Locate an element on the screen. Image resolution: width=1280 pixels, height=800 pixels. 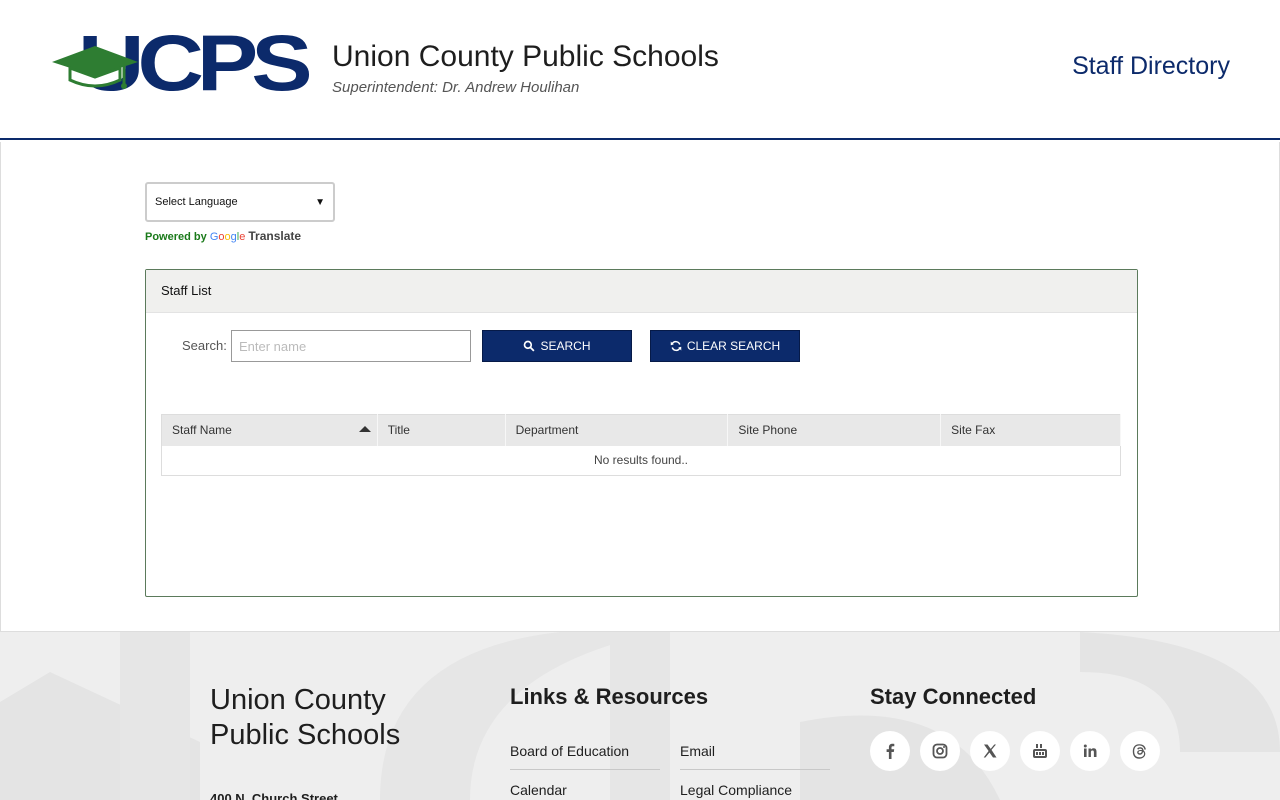
x-link is located at coordinates (990, 751).